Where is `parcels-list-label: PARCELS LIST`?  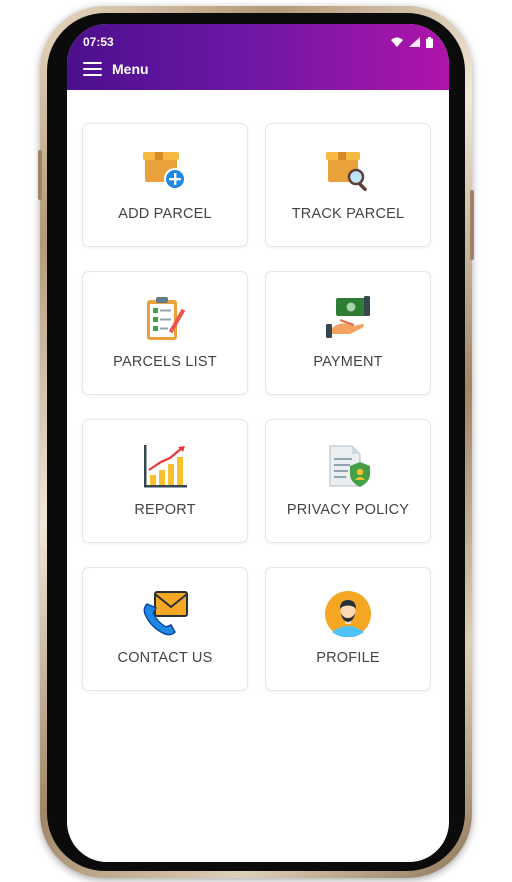 parcels-list-label: PARCELS LIST is located at coordinates (165, 362).